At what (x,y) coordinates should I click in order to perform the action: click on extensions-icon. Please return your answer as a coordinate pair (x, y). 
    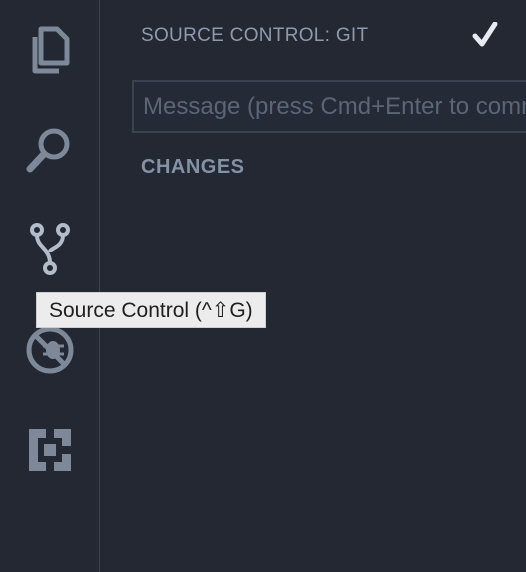
    Looking at the image, I should click on (50, 450).